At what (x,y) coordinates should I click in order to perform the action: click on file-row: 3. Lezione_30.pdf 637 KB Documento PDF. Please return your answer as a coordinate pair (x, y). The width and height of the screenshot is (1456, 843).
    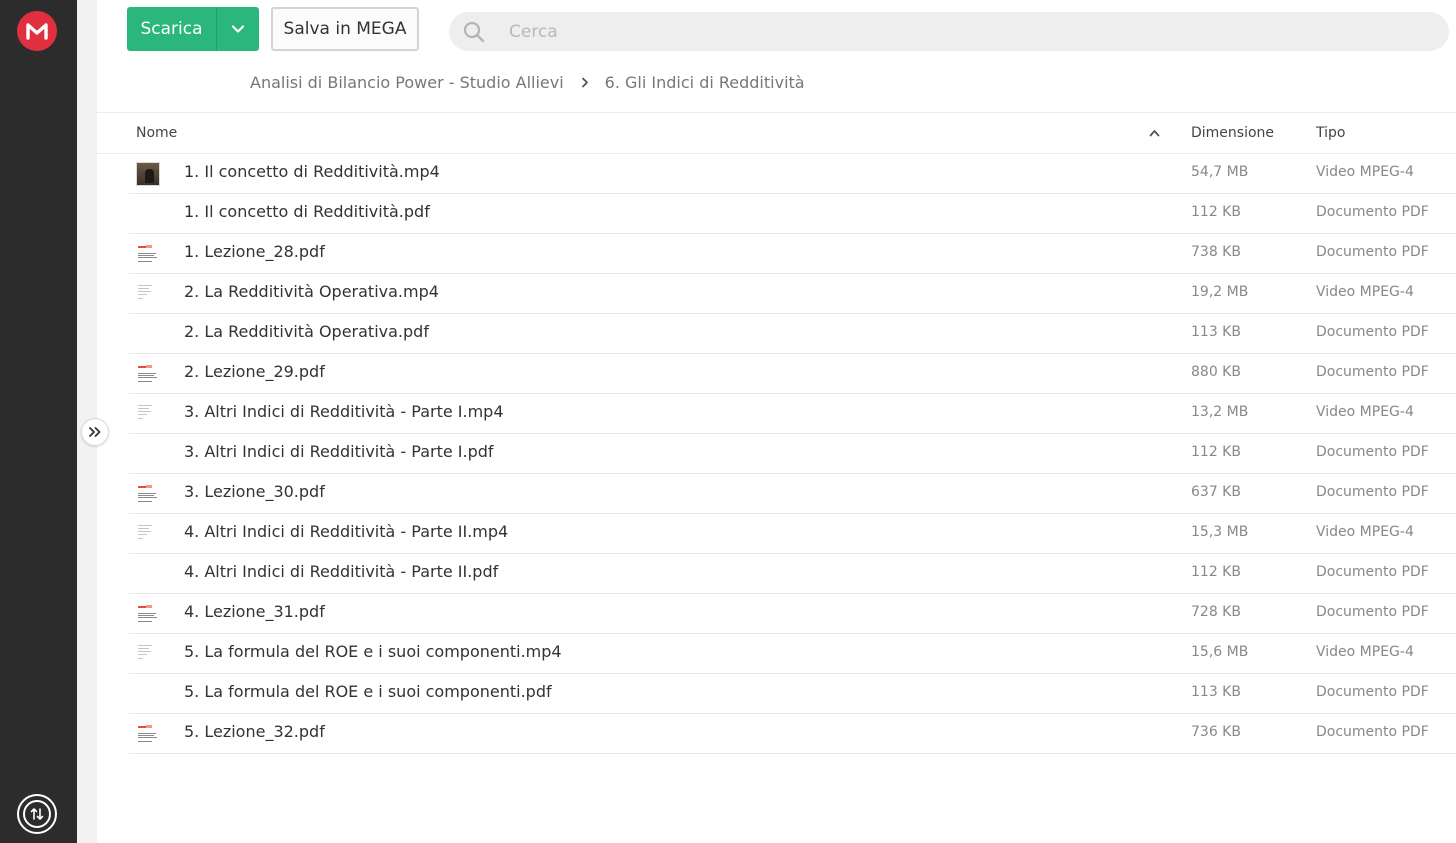
    Looking at the image, I should click on (792, 494).